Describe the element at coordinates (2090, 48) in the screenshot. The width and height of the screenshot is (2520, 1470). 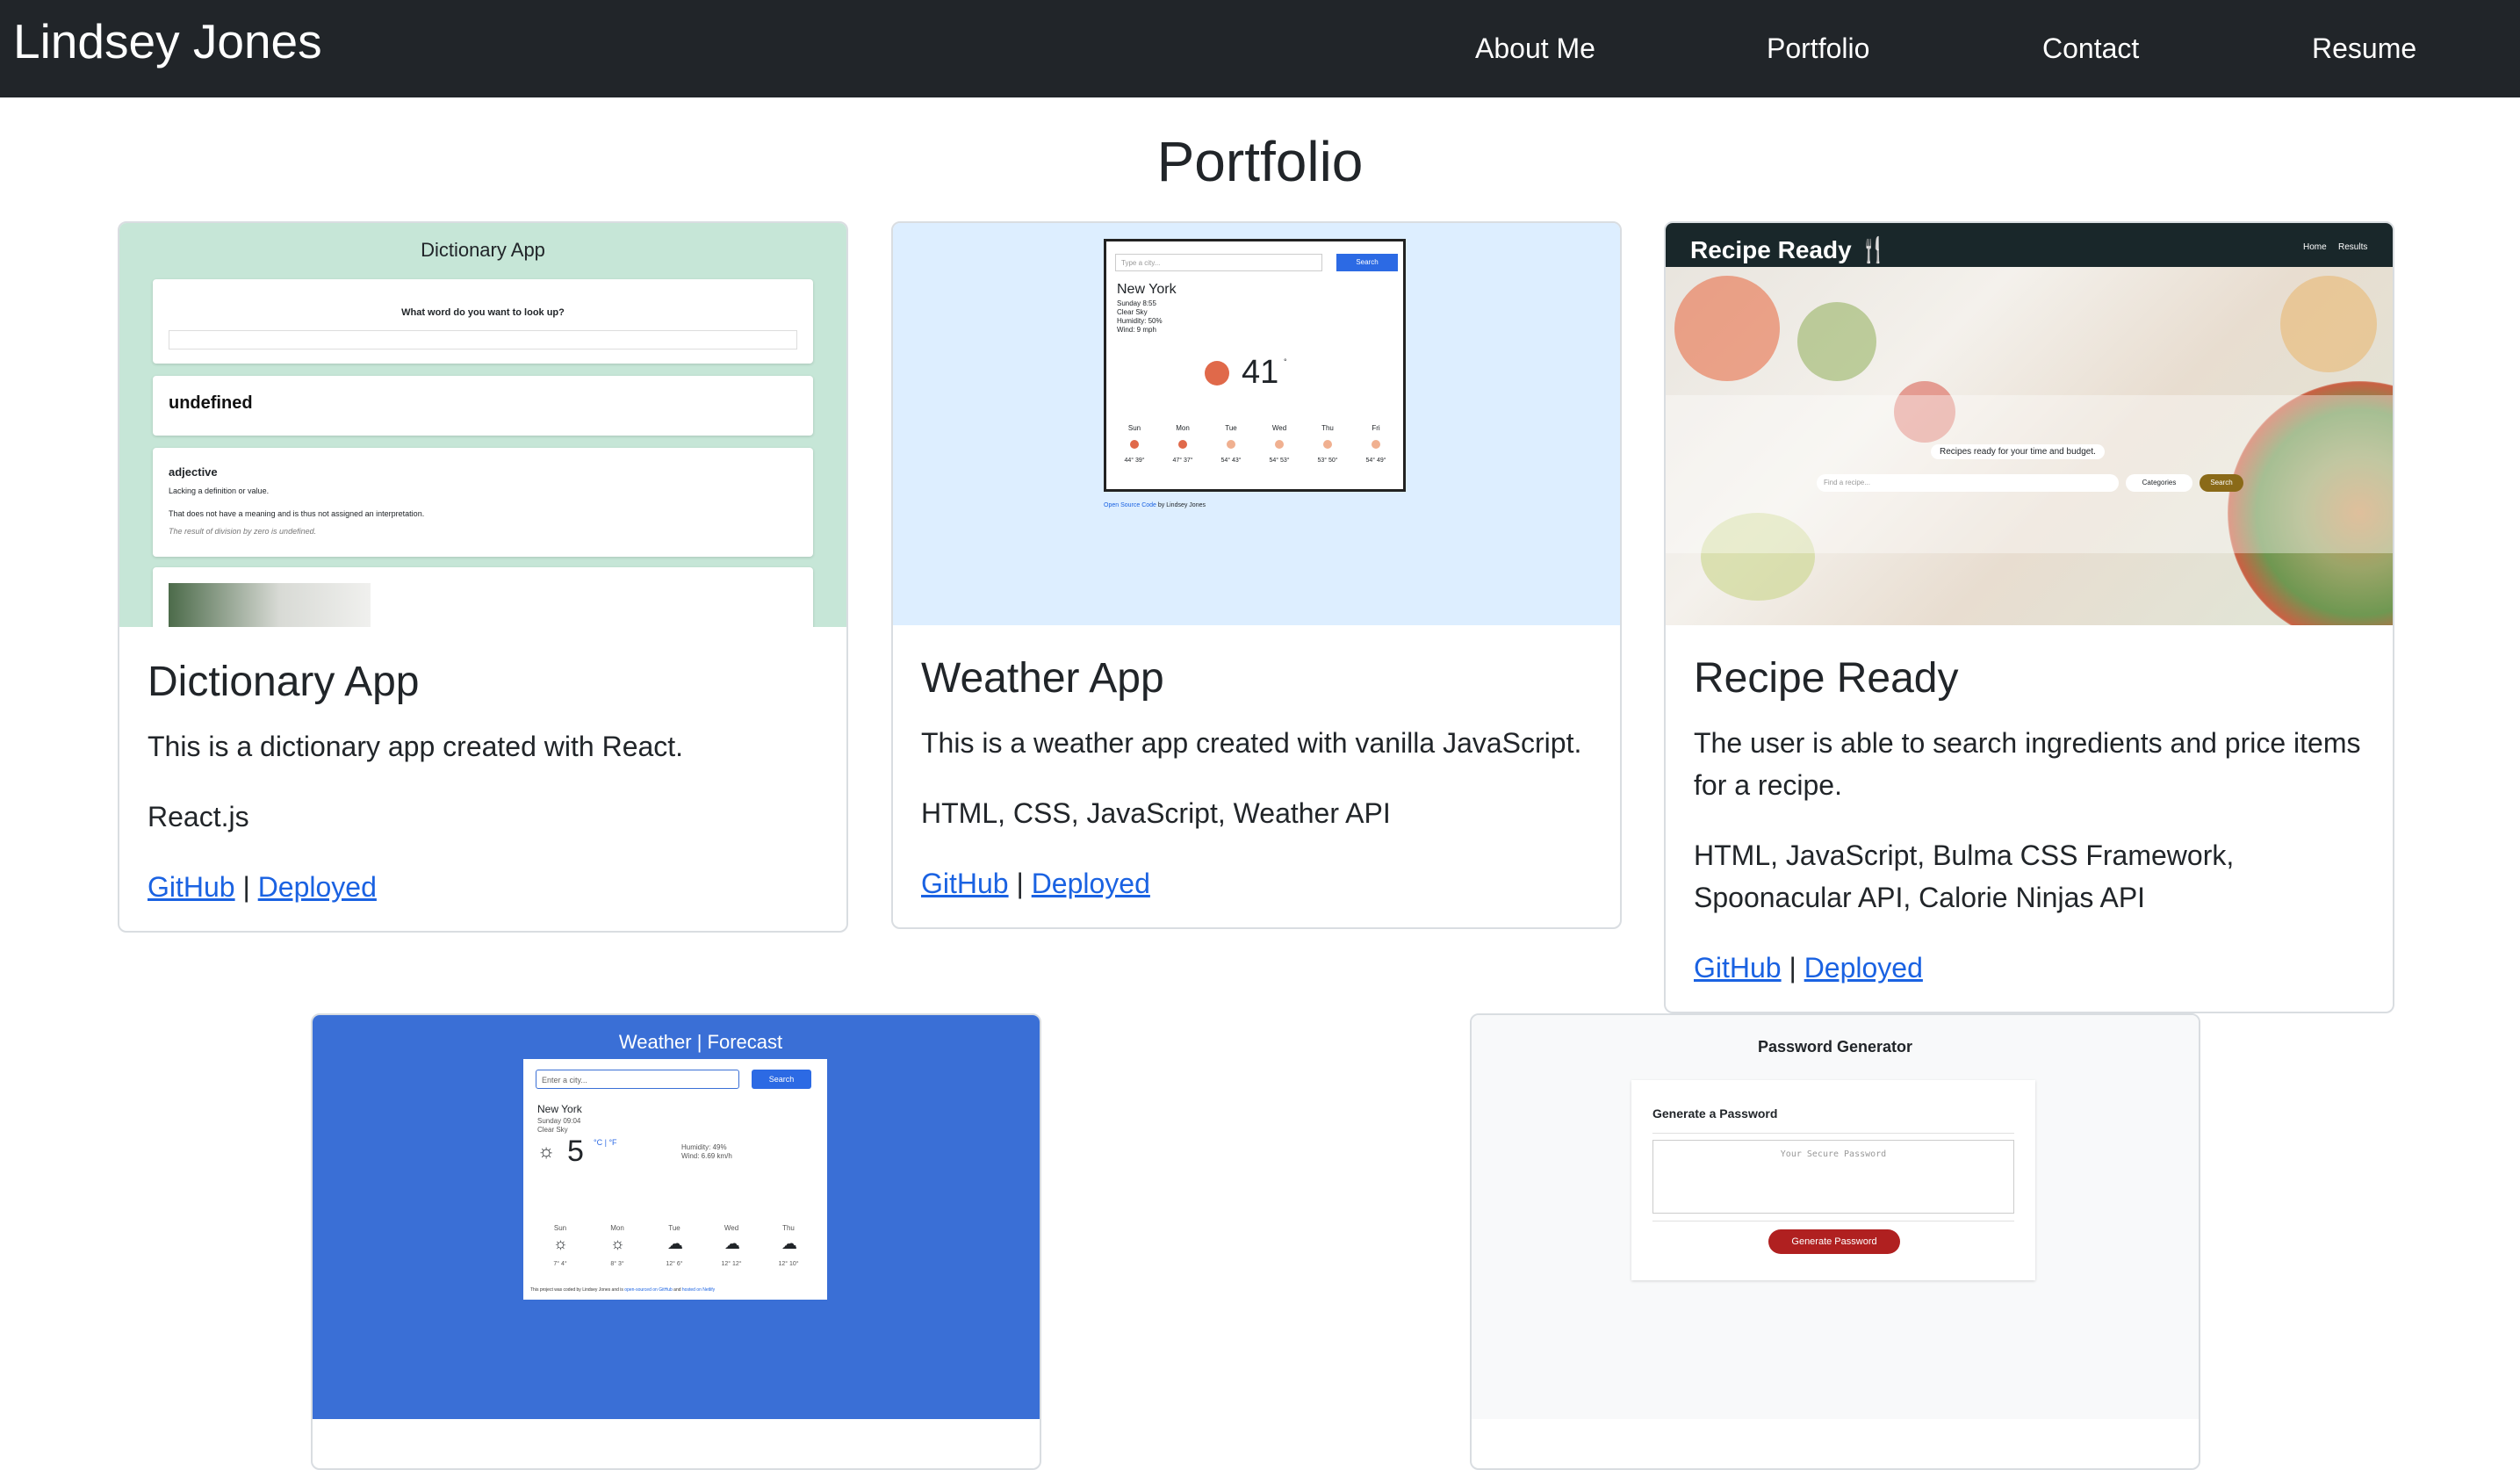
I see `nav-link-contact: Contact` at that location.